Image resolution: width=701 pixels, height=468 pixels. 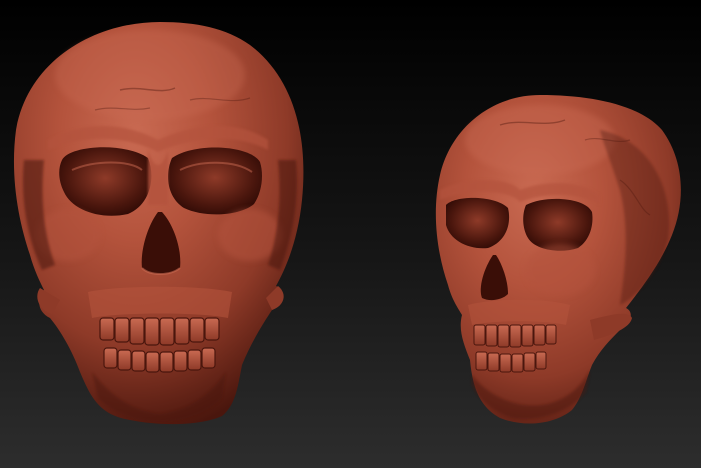 I want to click on lower-teeth, so click(x=511, y=362).